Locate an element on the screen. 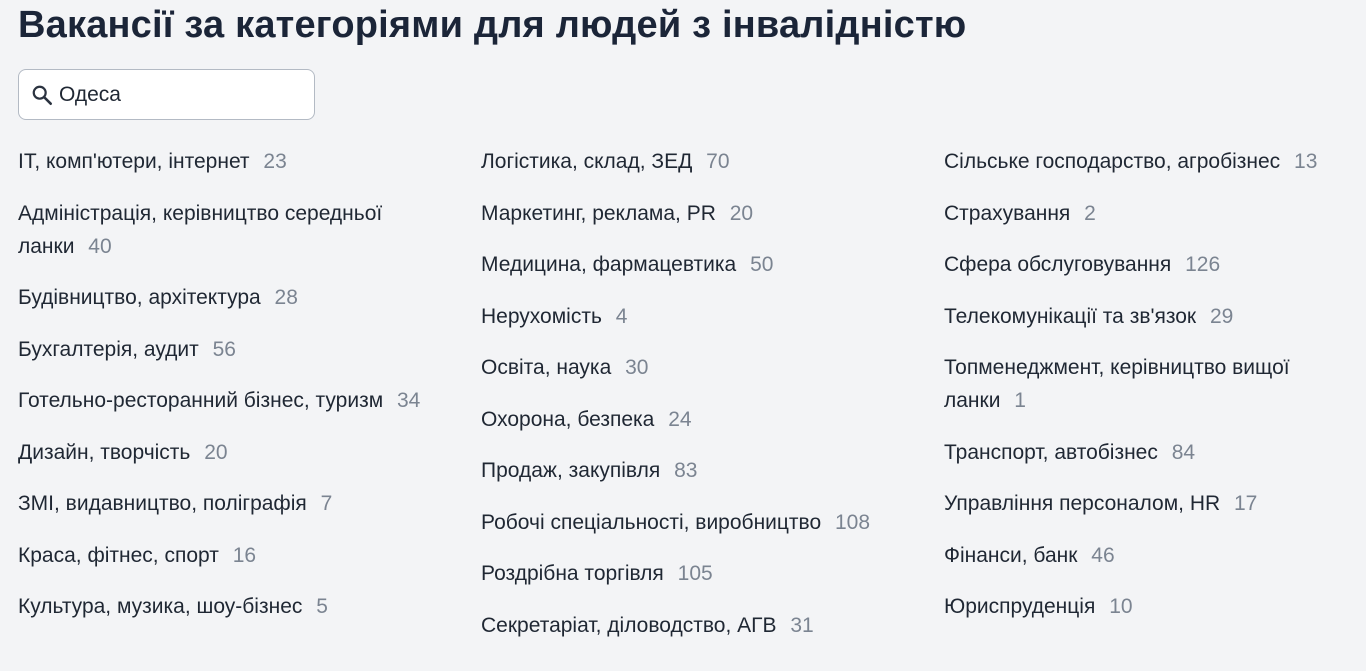  category-count: 17 is located at coordinates (1246, 503).